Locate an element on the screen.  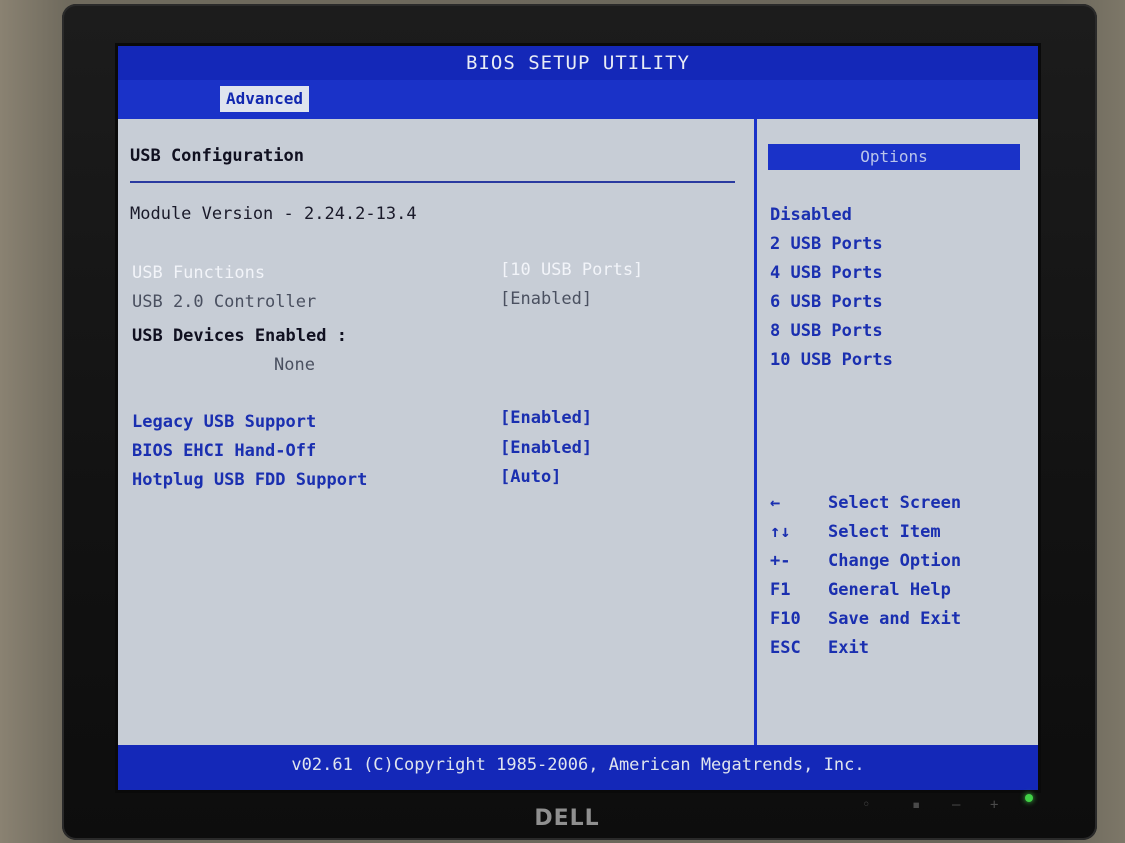
setting-label-usb-controller: USB 2.0 Controller is located at coordinates (224, 302).